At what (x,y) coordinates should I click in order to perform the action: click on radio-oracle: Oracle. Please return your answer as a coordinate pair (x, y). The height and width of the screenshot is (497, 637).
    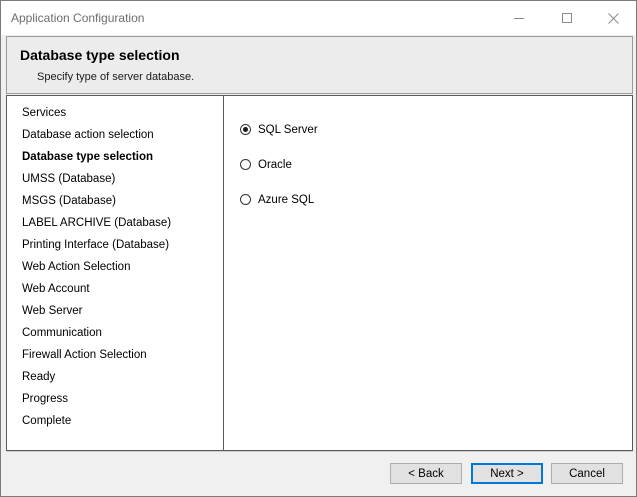
    Looking at the image, I should click on (279, 164).